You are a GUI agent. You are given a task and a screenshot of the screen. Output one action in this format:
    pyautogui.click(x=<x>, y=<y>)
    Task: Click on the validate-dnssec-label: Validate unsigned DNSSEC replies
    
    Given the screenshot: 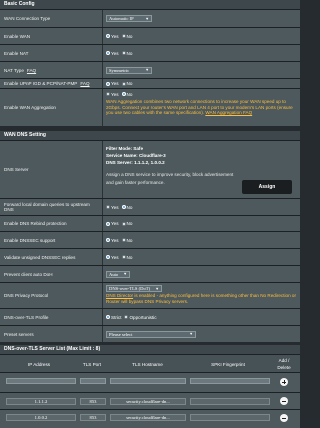 What is the action you would take?
    pyautogui.click(x=40, y=257)
    